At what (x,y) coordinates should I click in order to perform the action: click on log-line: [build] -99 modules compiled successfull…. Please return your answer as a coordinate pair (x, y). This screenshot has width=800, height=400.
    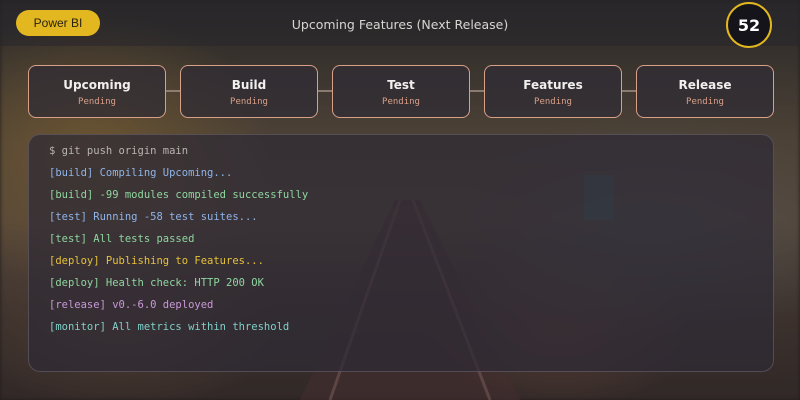
    Looking at the image, I should click on (179, 195).